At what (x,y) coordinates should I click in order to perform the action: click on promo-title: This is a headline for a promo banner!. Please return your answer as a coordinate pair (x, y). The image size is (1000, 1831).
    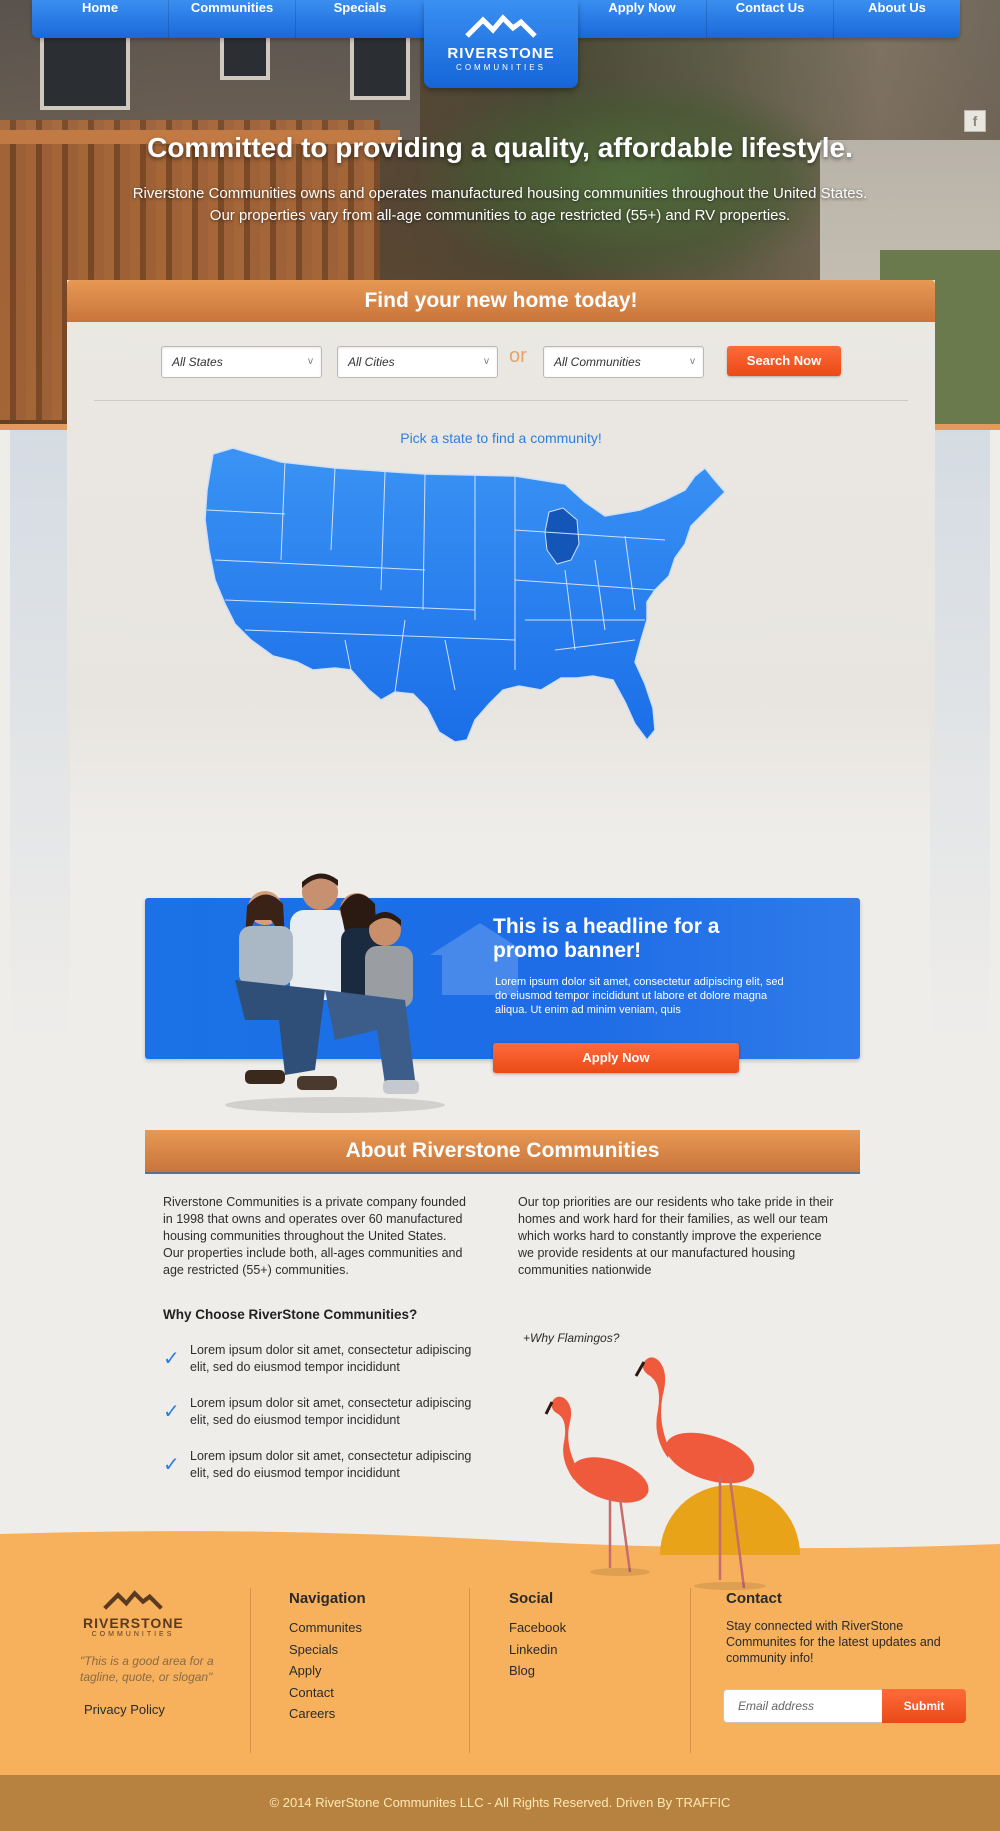
    Looking at the image, I should click on (606, 938).